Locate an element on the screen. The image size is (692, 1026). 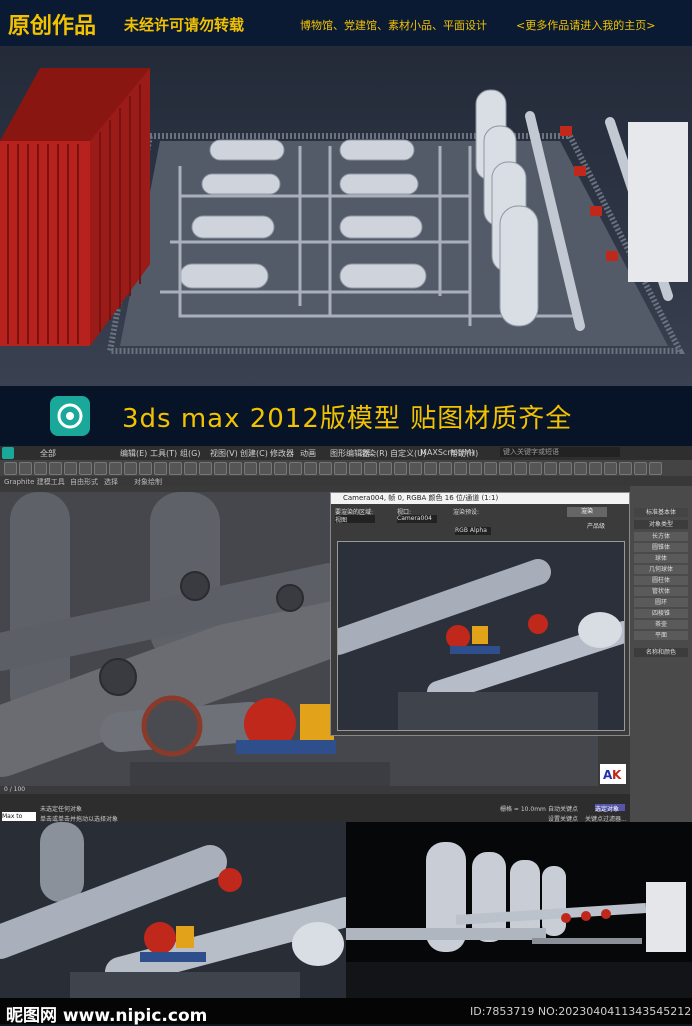
set-key-button: 设置关键点 is located at coordinates (563, 818).